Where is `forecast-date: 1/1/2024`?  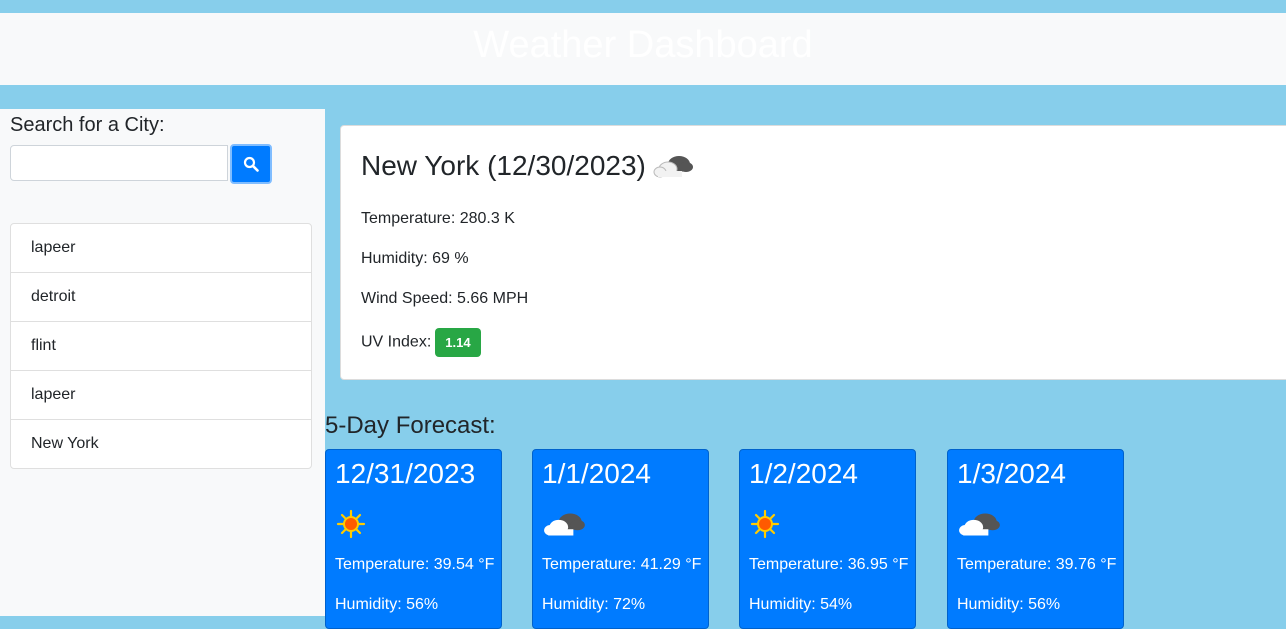
forecast-date: 1/1/2024 is located at coordinates (596, 473).